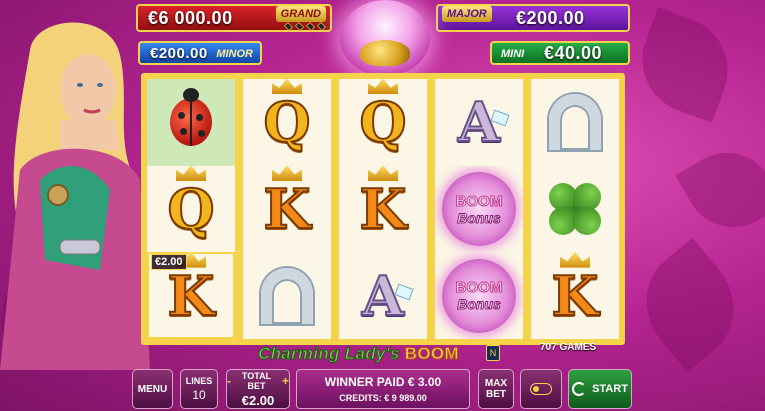 This screenshot has width=765, height=411. I want to click on toggle-icon, so click(541, 389).